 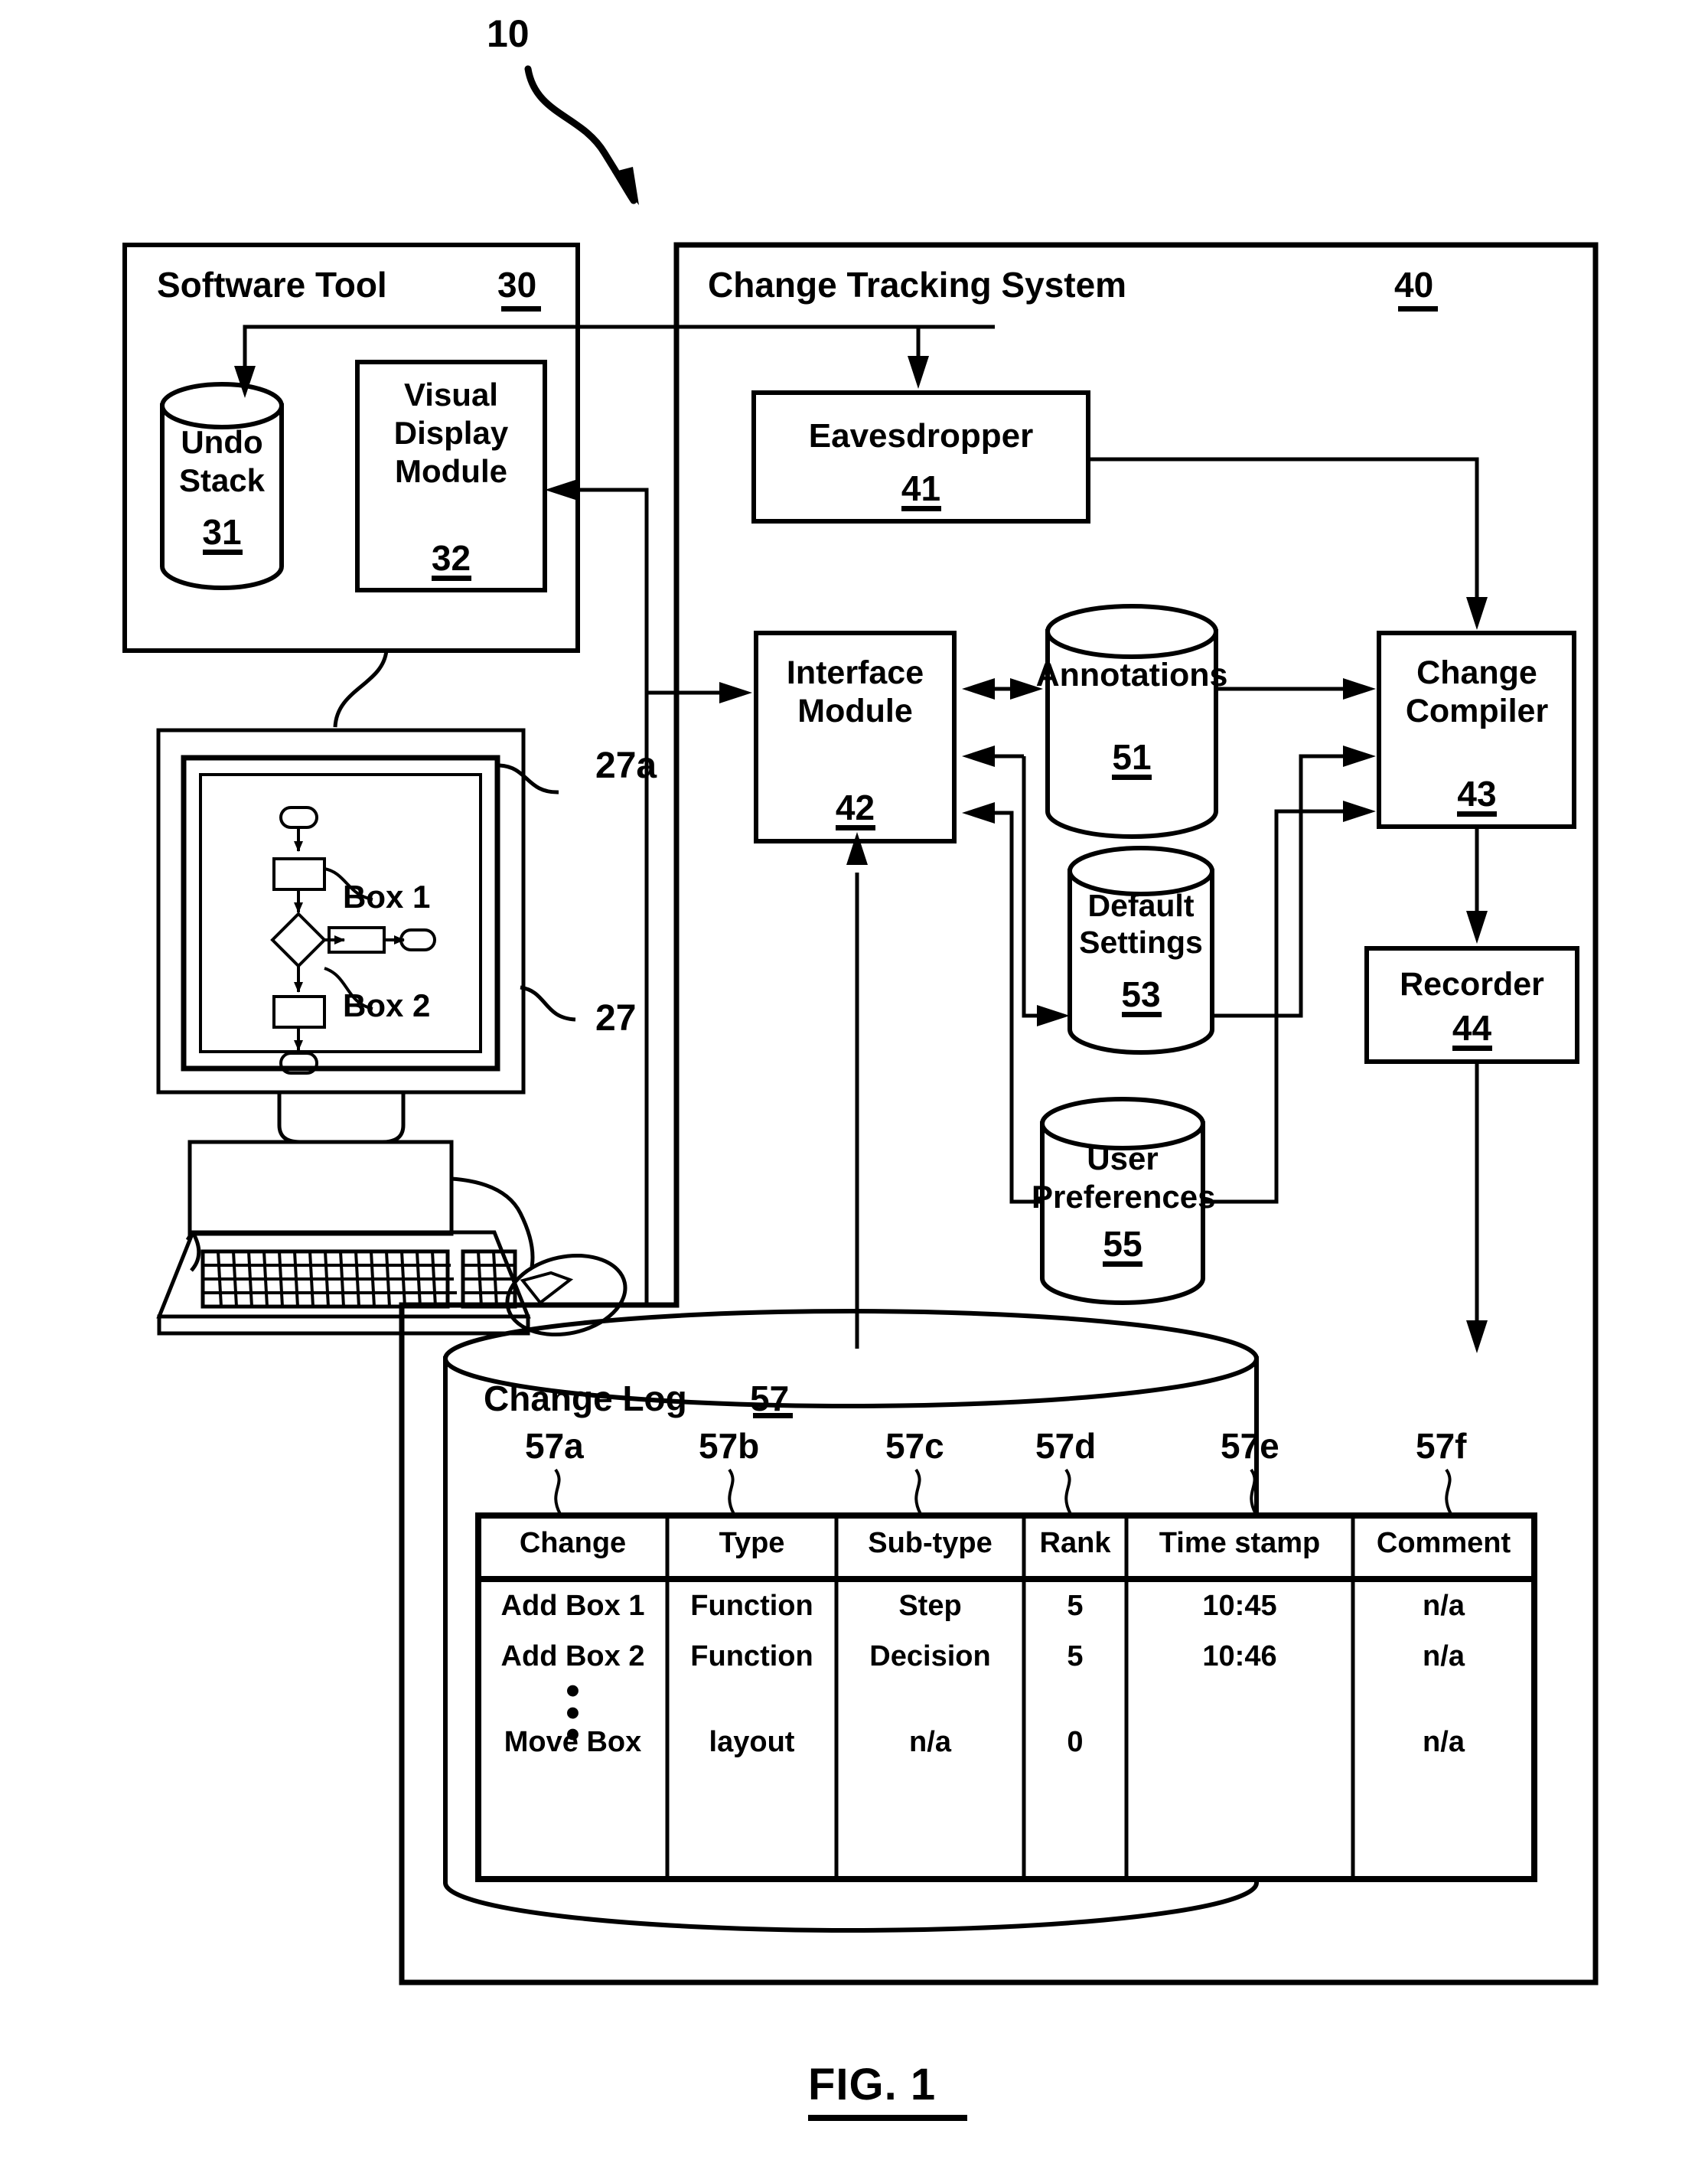 I want to click on interface-module-label-line2: Module, so click(x=855, y=711).